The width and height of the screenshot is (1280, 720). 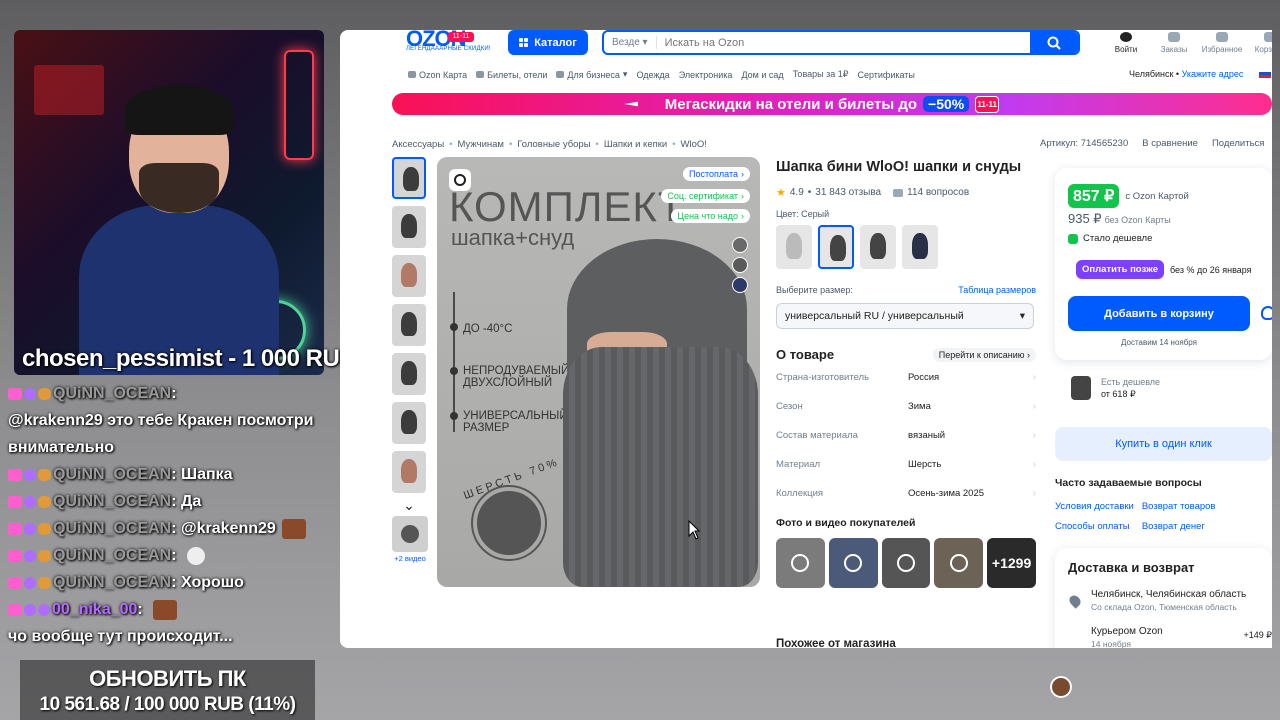 What do you see at coordinates (1266, 313) in the screenshot?
I see `favorite-heart-icon` at bounding box center [1266, 313].